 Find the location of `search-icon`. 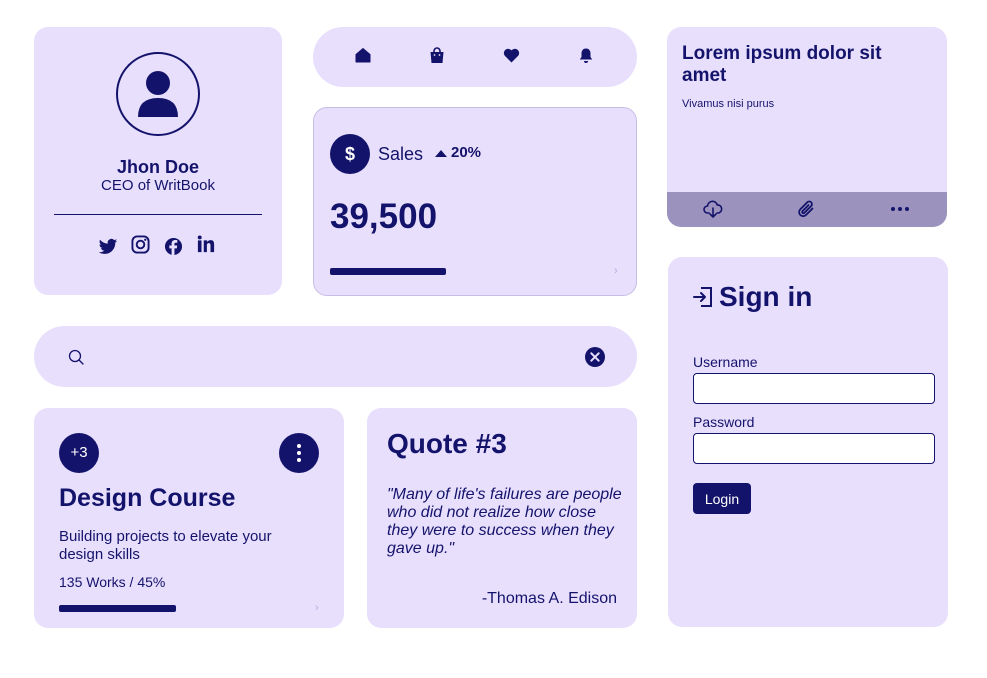

search-icon is located at coordinates (76, 357).